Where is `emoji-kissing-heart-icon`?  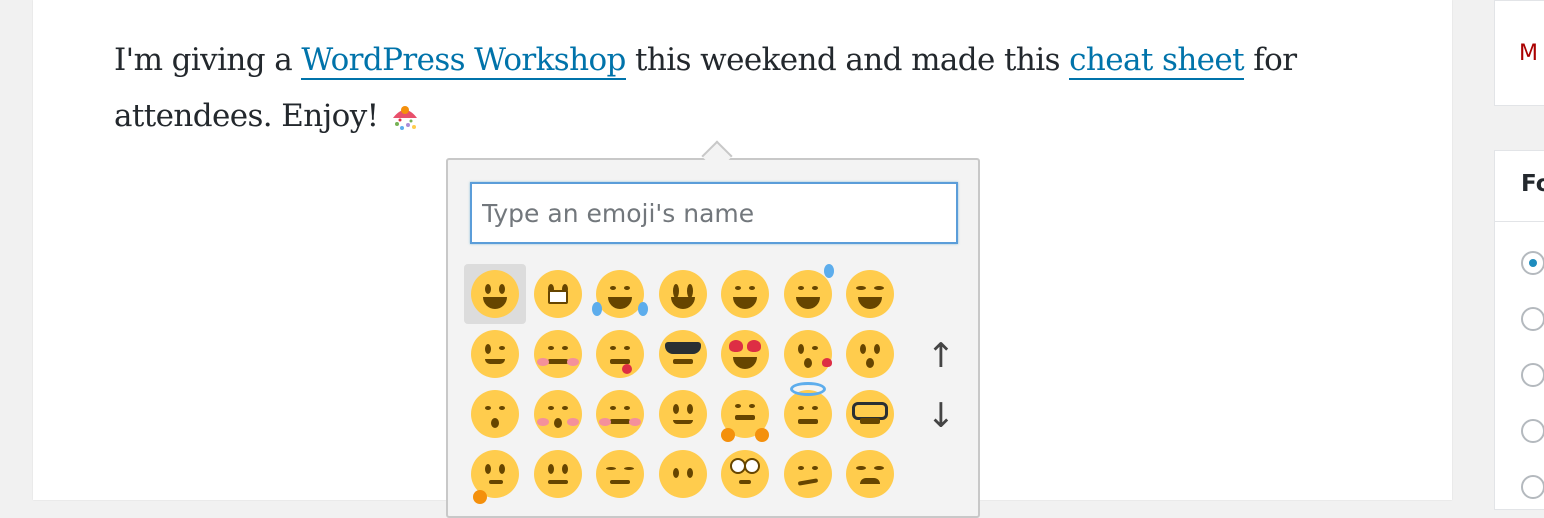
emoji-kissing-heart-icon is located at coordinates (808, 354).